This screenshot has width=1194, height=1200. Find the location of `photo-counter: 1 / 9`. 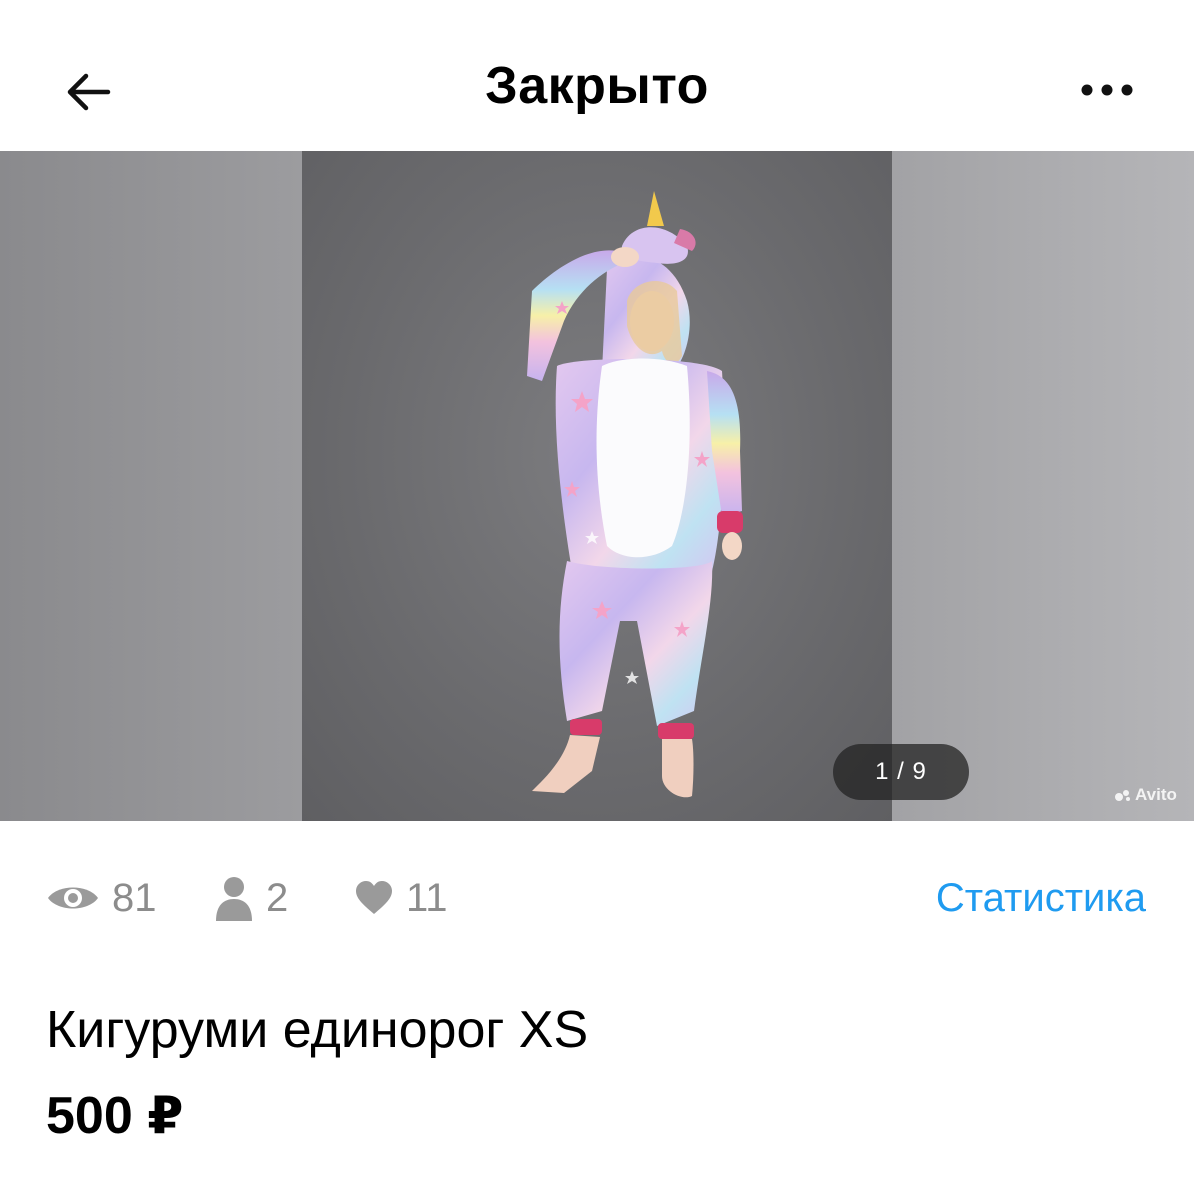

photo-counter: 1 / 9 is located at coordinates (901, 772).